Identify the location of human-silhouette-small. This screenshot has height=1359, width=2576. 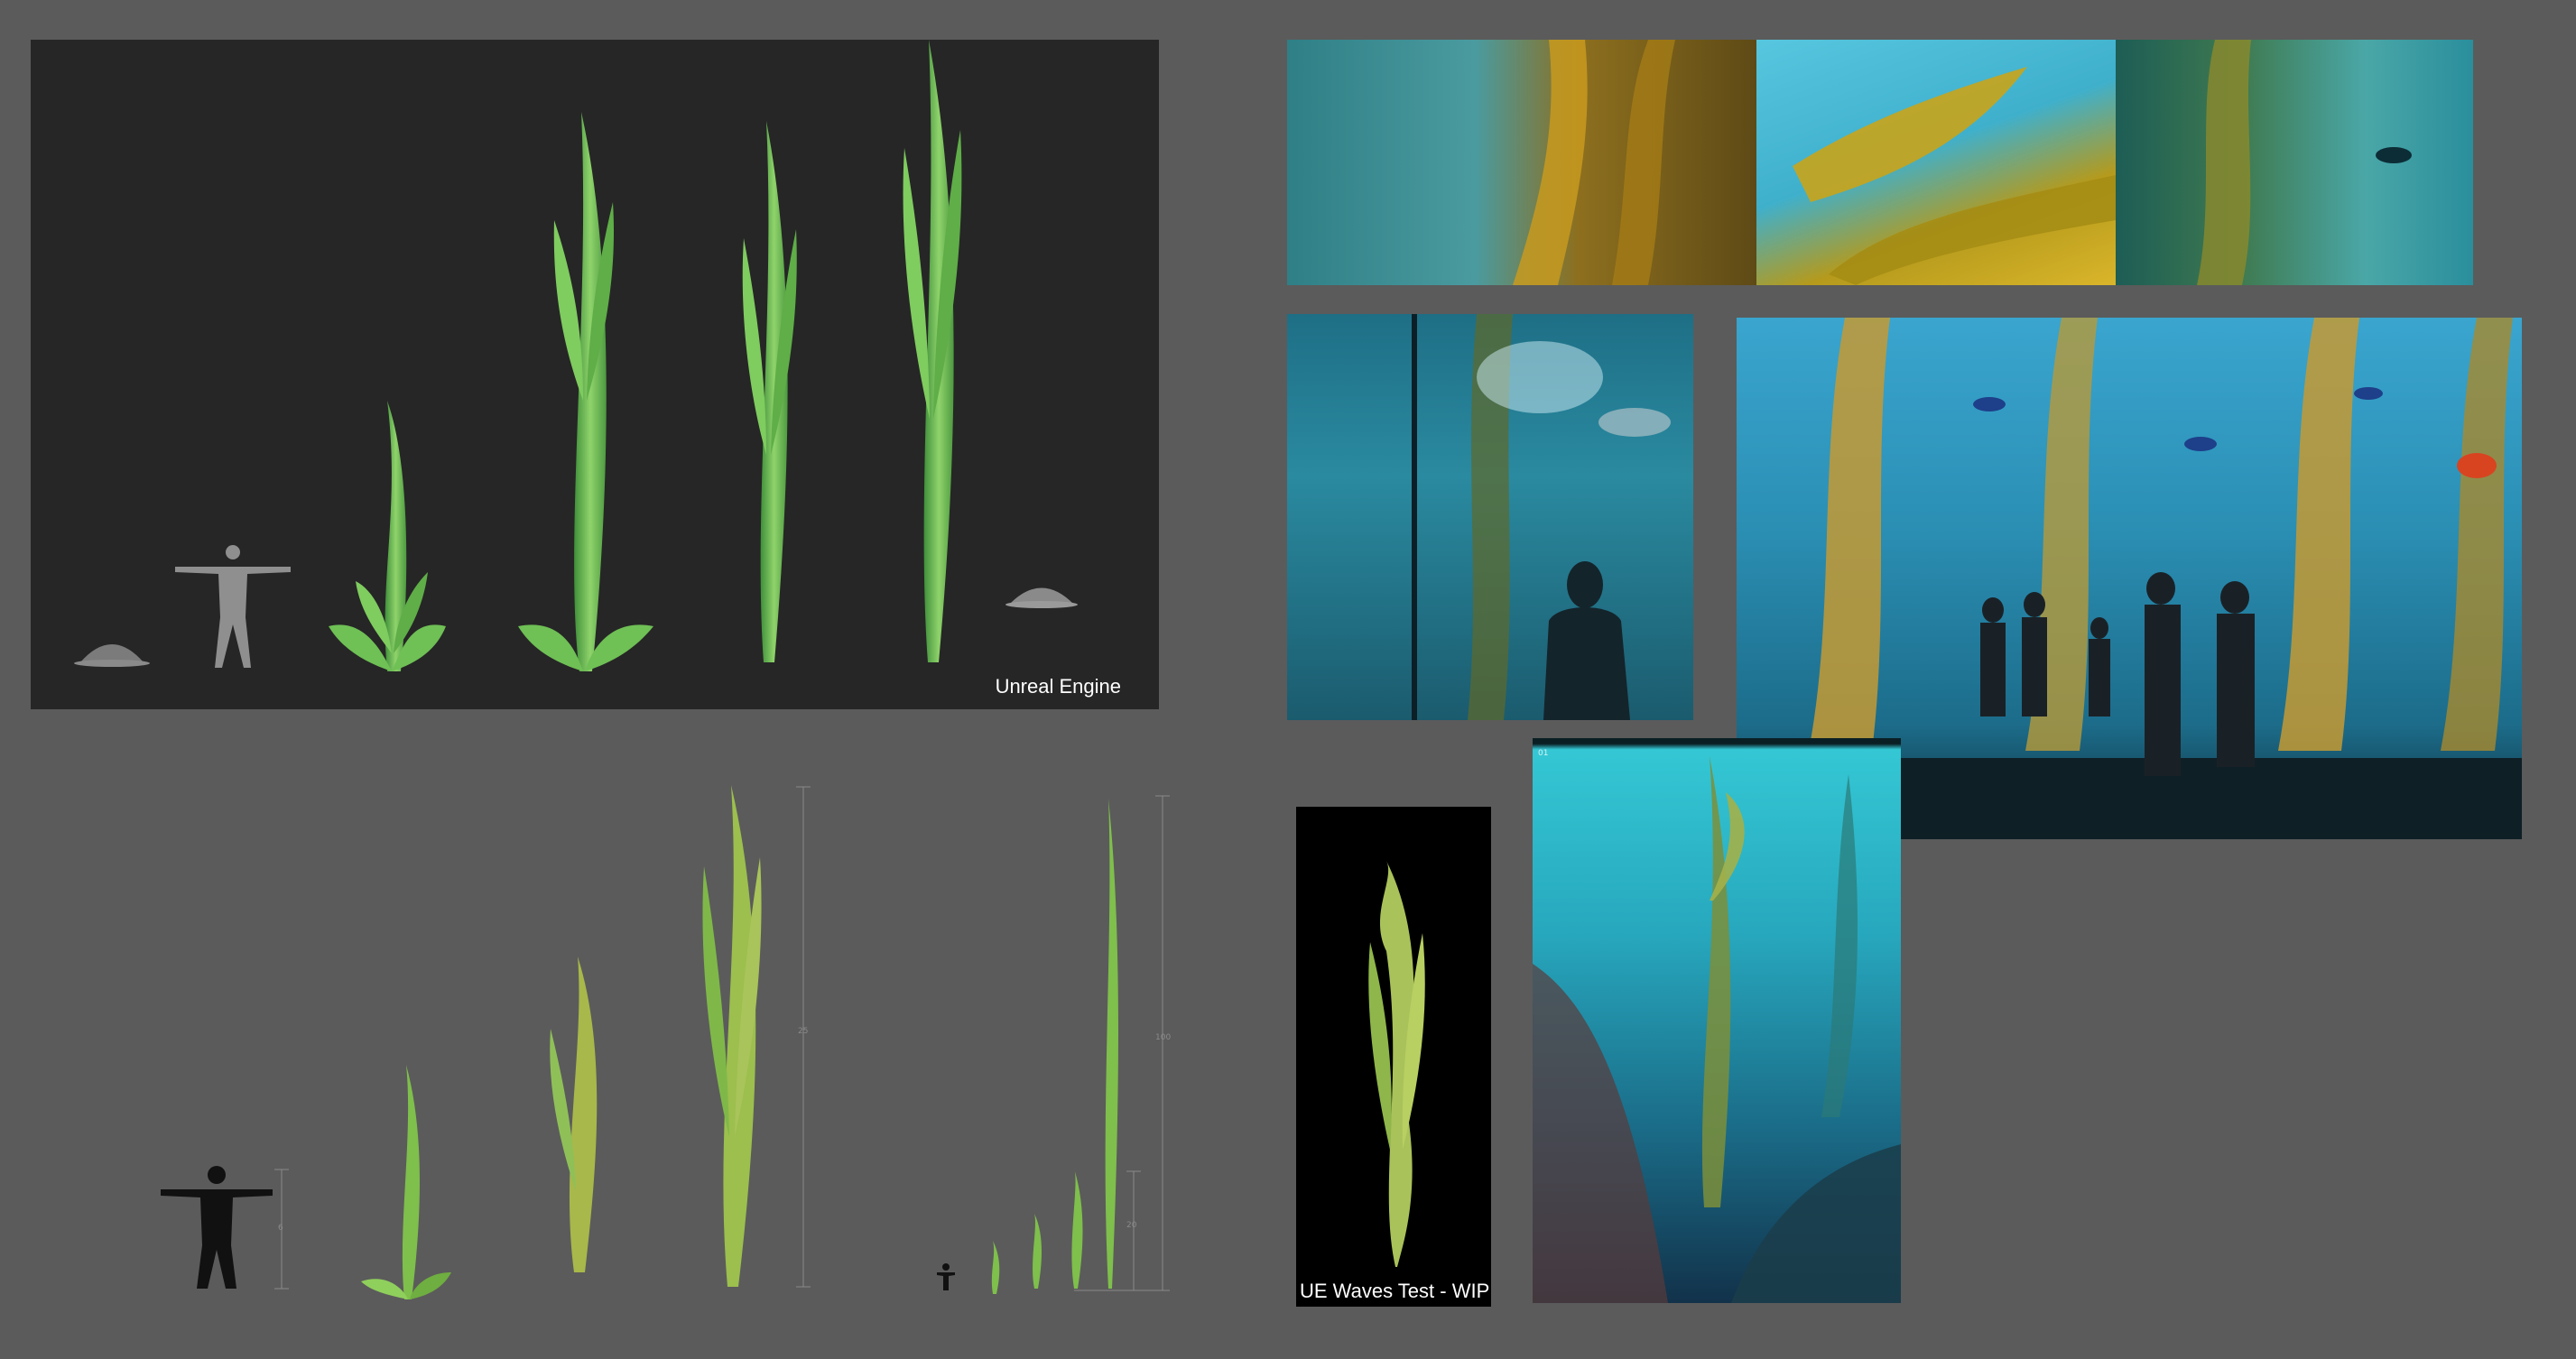
(946, 1277).